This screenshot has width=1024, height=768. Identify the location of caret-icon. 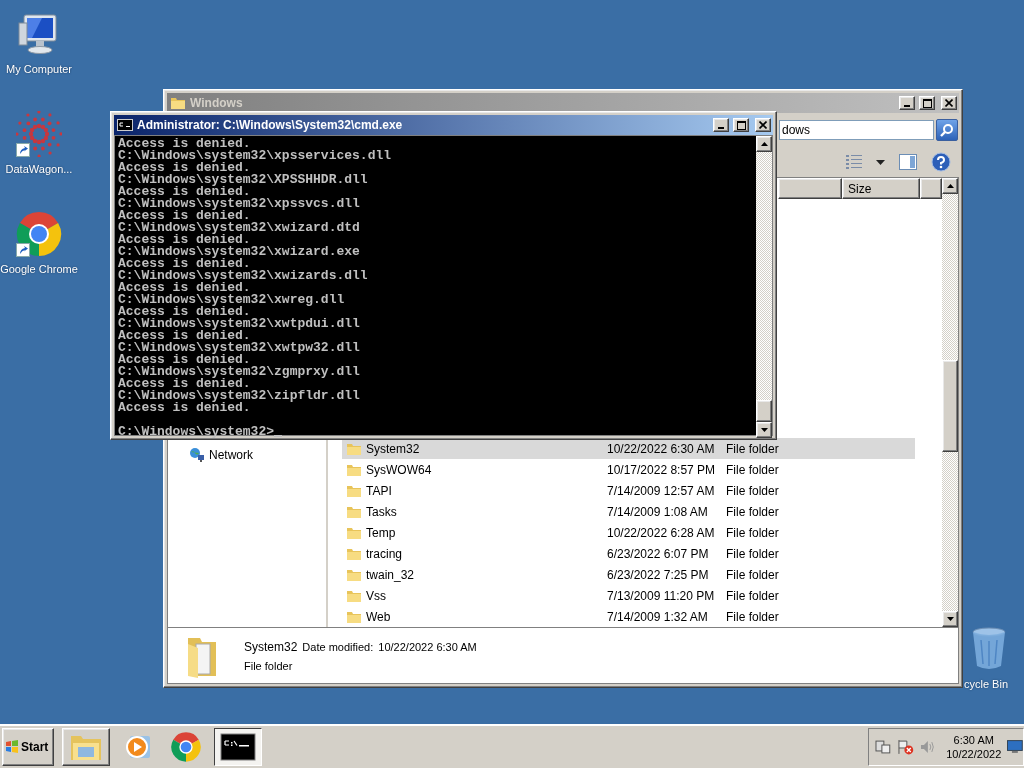
(880, 162).